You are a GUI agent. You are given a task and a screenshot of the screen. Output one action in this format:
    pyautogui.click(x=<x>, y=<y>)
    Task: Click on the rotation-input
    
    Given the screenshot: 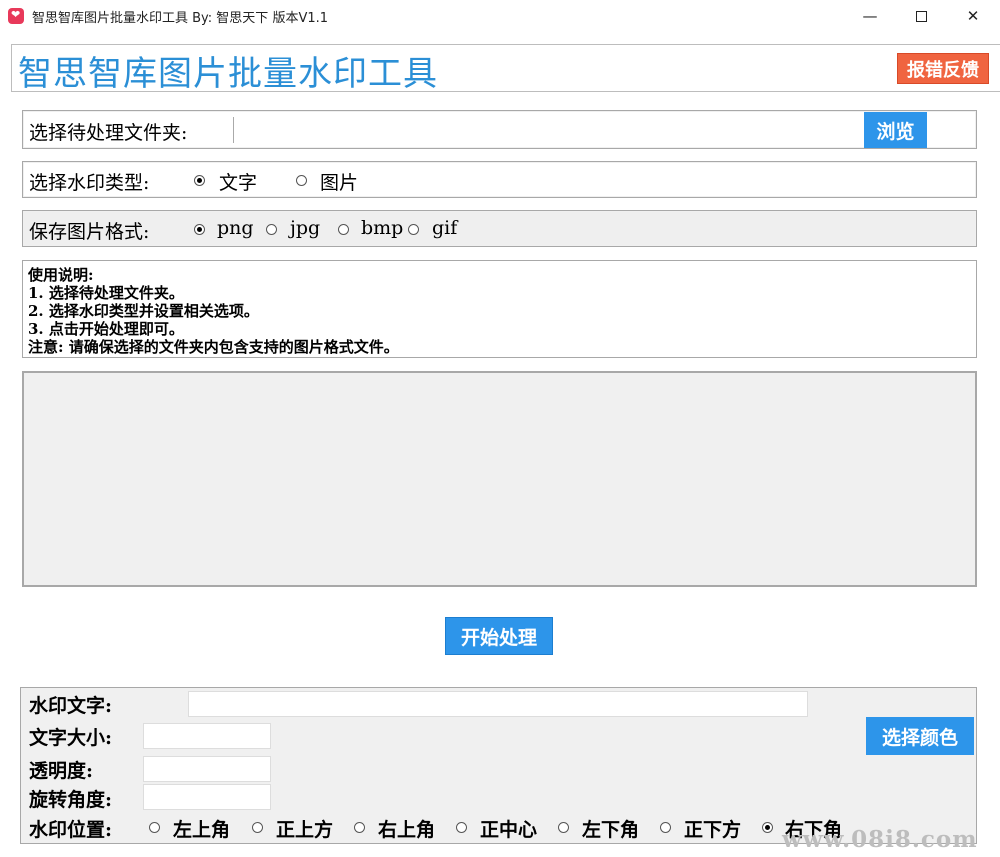 What is the action you would take?
    pyautogui.click(x=207, y=797)
    